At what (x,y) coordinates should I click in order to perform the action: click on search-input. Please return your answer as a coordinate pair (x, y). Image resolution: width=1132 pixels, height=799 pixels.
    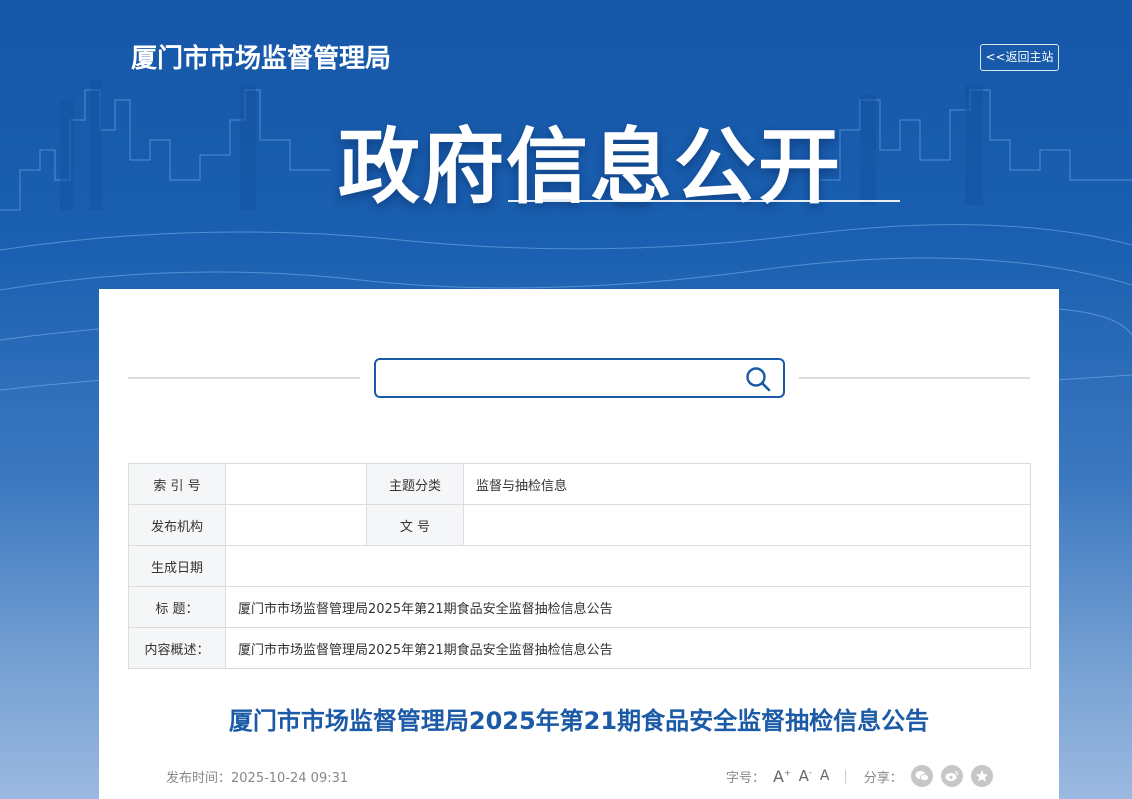
    Looking at the image, I should click on (559, 378).